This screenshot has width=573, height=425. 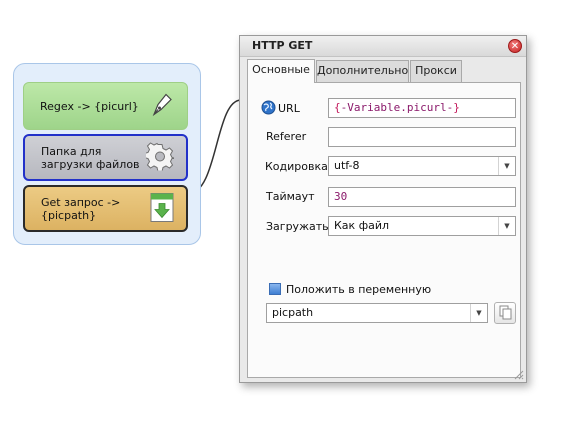 I want to click on url-value: -Variable.picurl-, so click(x=397, y=107).